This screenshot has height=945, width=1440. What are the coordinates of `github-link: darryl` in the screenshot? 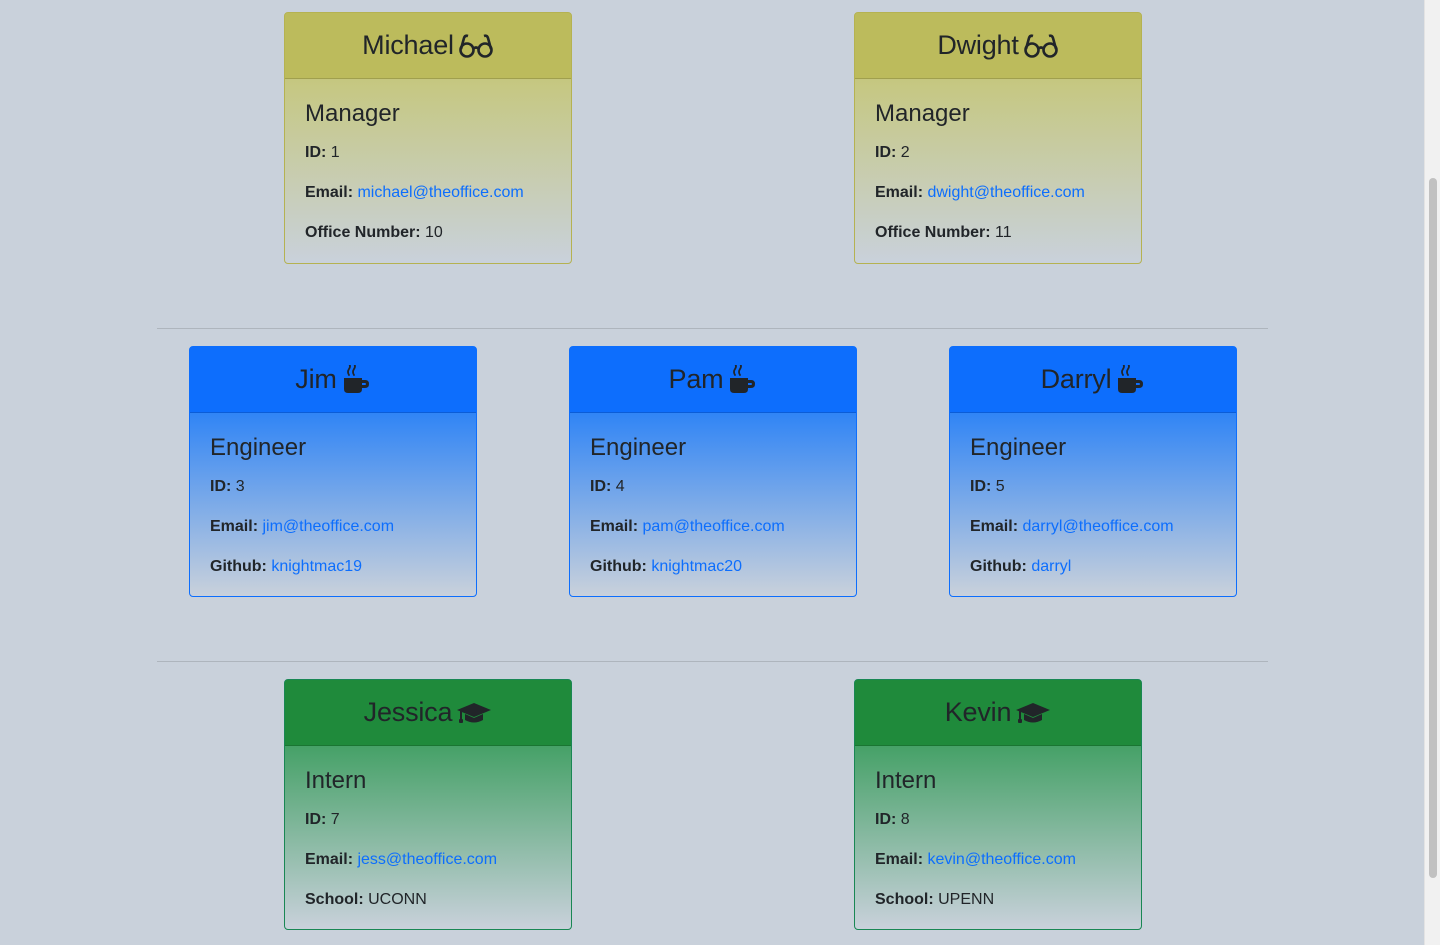 It's located at (1051, 566).